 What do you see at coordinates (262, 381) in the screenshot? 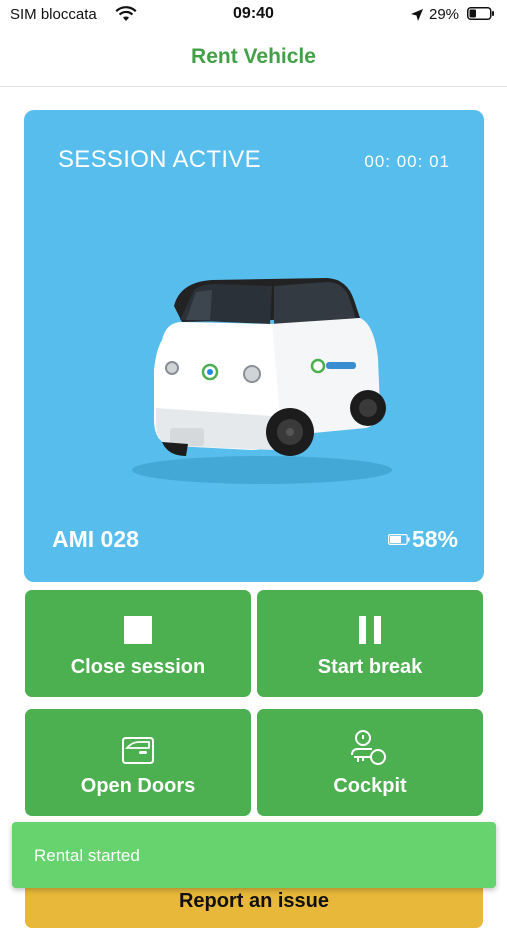
I see `vehicle-image` at bounding box center [262, 381].